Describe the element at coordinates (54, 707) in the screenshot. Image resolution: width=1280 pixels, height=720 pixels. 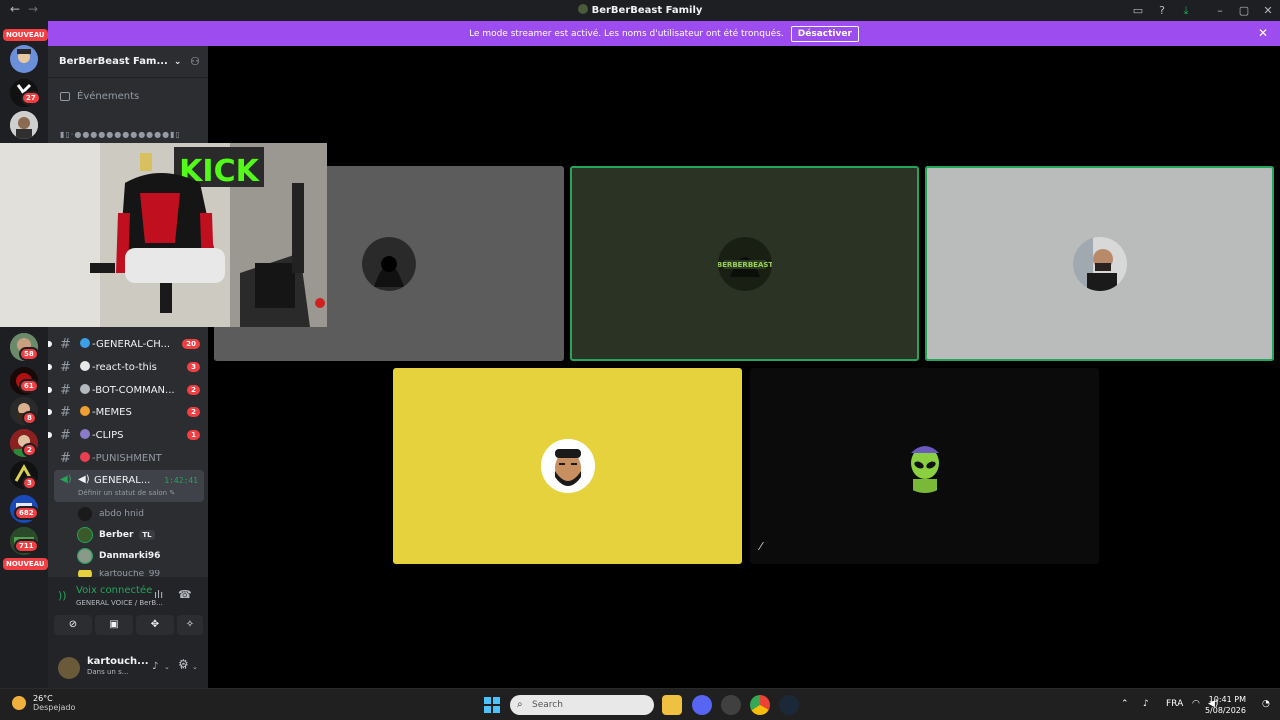
I see `weather-condition: Despejado` at that location.